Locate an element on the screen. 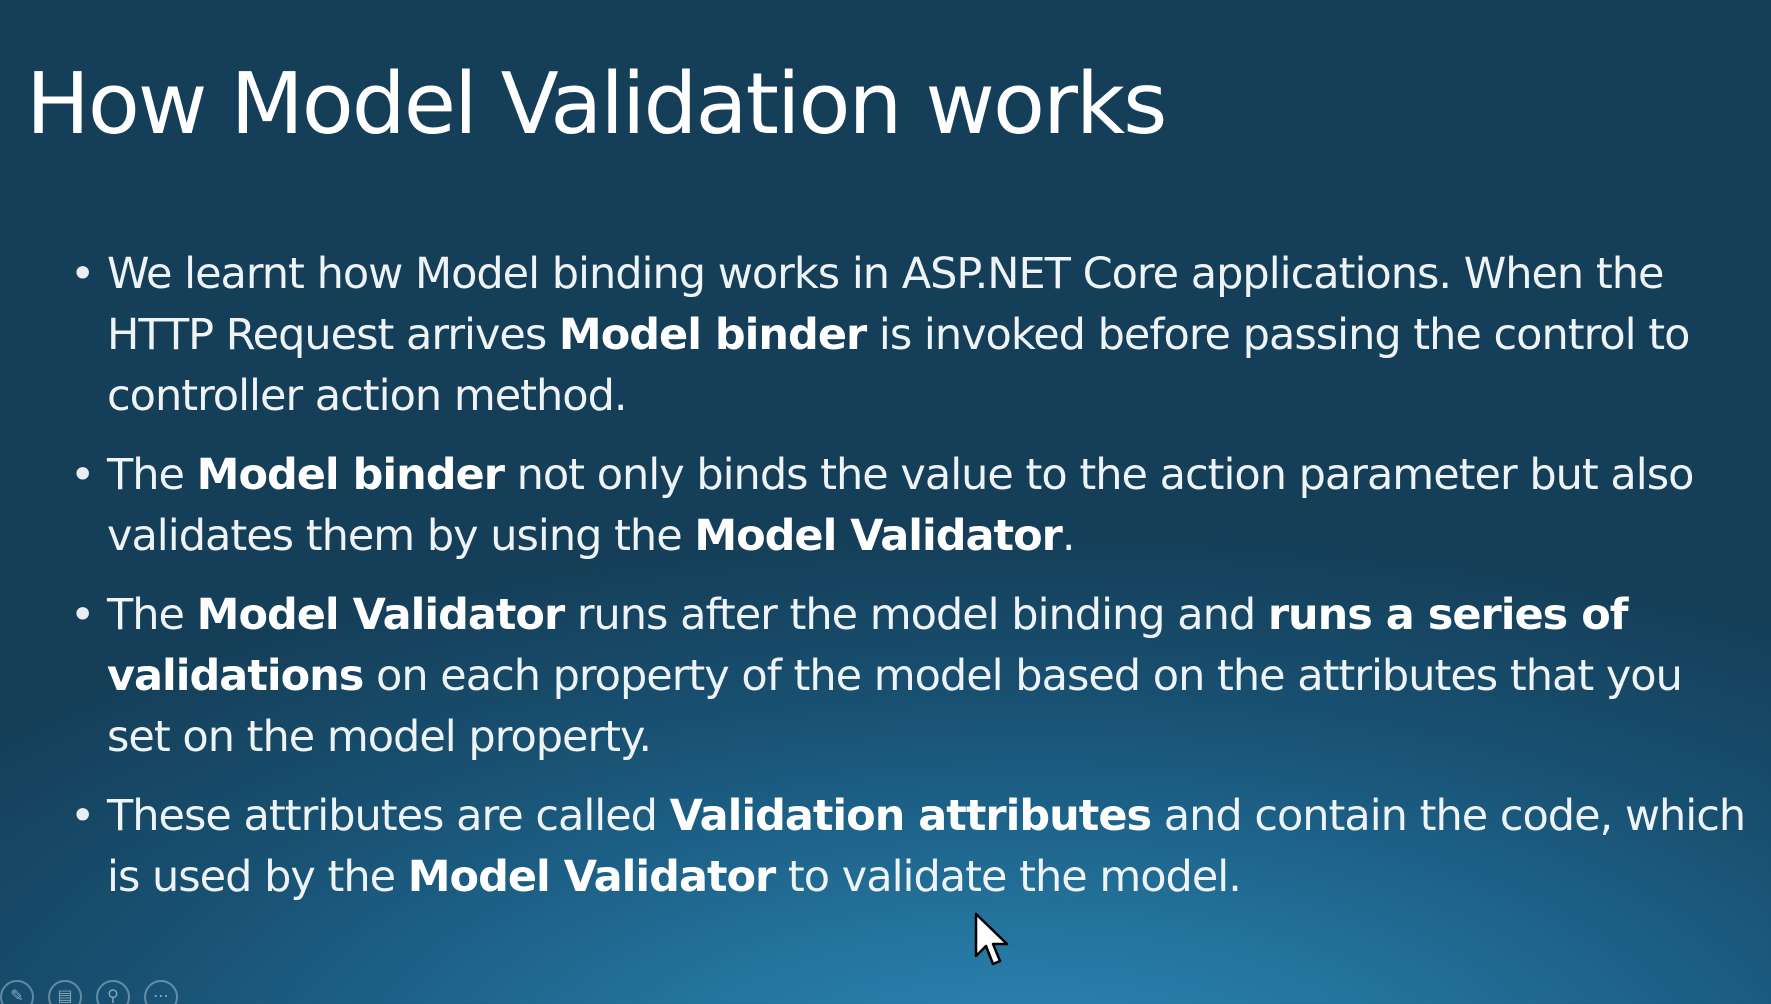 The image size is (1771, 1004). bullet-emphasis: Validation attributes is located at coordinates (910, 816).